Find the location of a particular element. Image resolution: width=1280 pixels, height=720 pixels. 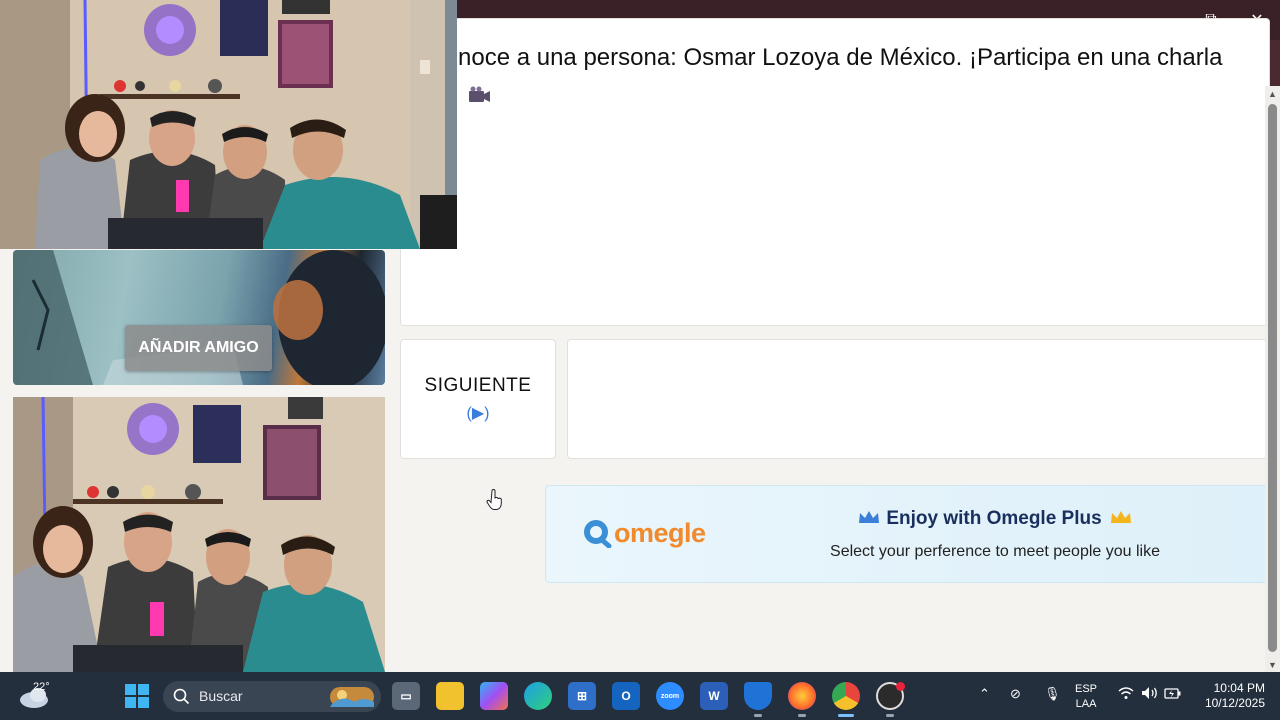

overlay-camera-video is located at coordinates (228, 124).